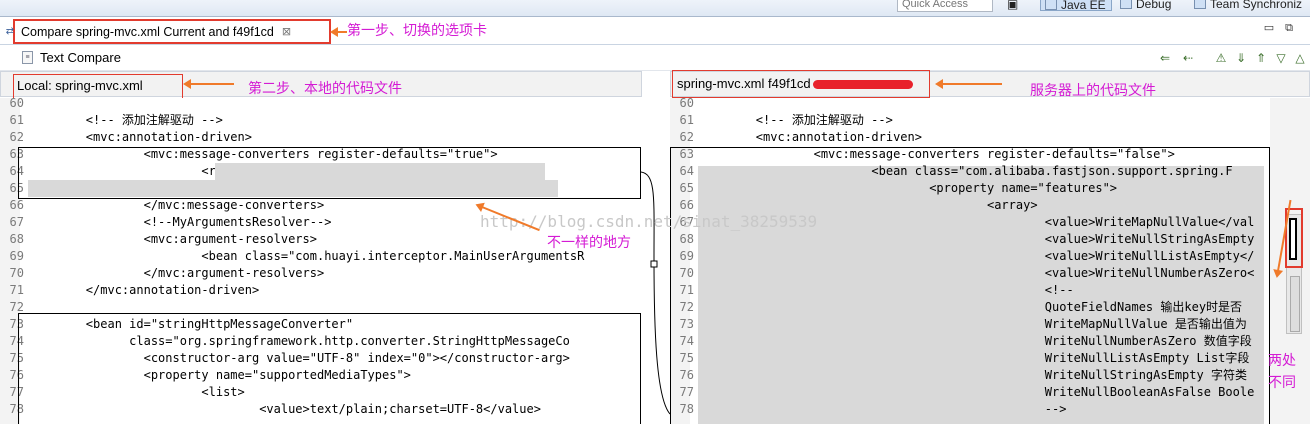 The image size is (1310, 424). I want to click on copy-current-change-icon: ⇠, so click(1188, 58).